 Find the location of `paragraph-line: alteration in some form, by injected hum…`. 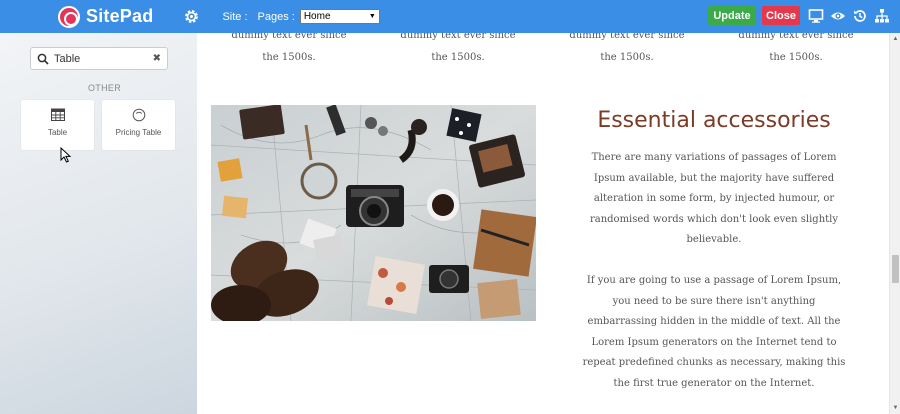

paragraph-line: alteration in some form, by injected hum… is located at coordinates (714, 199).